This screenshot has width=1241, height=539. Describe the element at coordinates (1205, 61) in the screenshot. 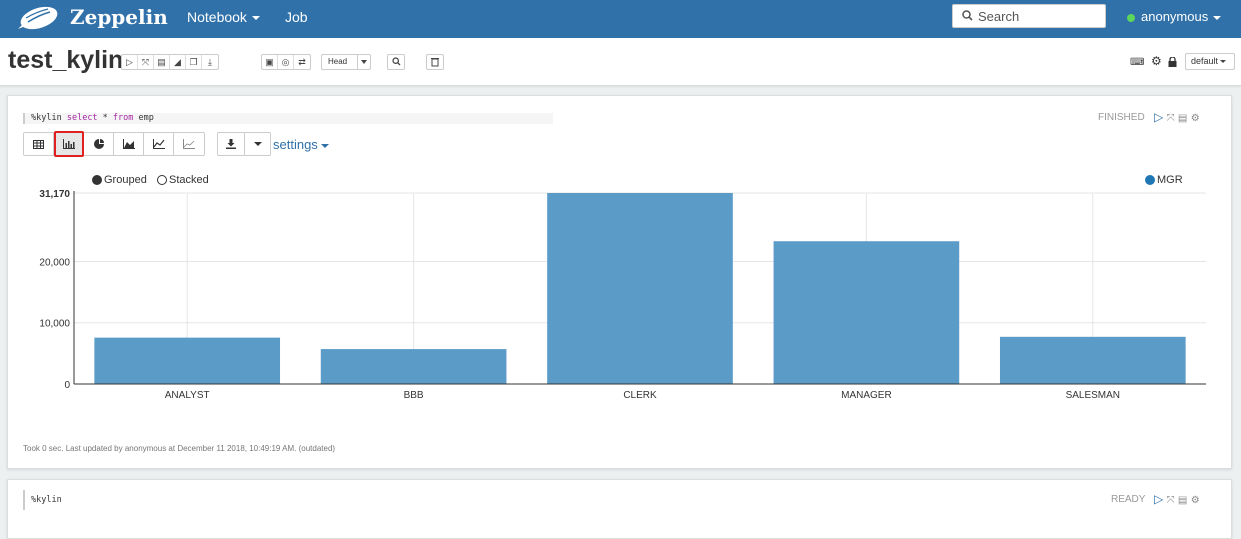

I see `interpreter-select-label: default` at that location.